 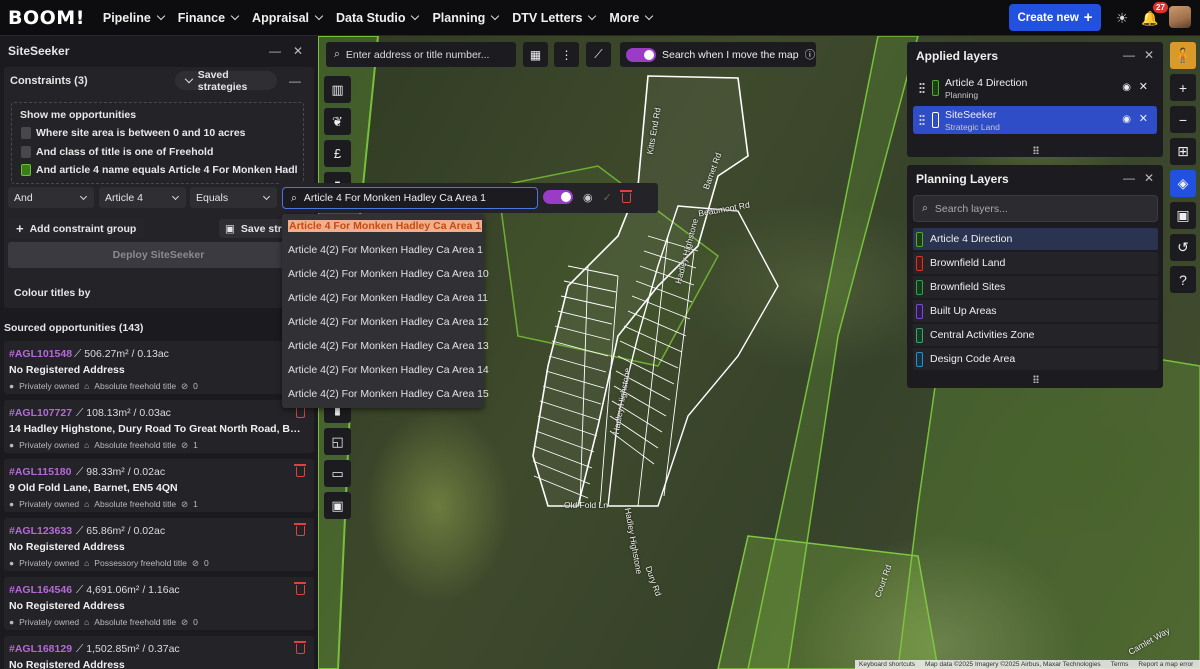 I want to click on save-map-button: ▣, so click(x=1183, y=215).